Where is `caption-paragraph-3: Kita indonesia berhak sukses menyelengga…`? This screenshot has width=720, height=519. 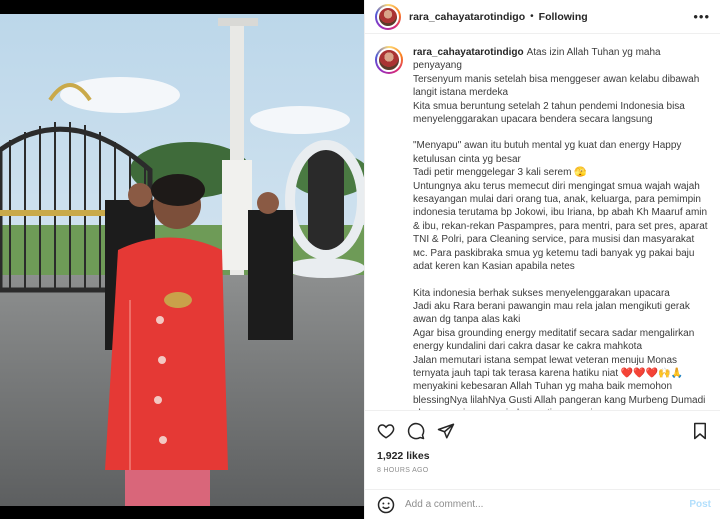
caption-paragraph-3: Kita indonesia berhak sukses menyelengga… is located at coordinates (559, 349).